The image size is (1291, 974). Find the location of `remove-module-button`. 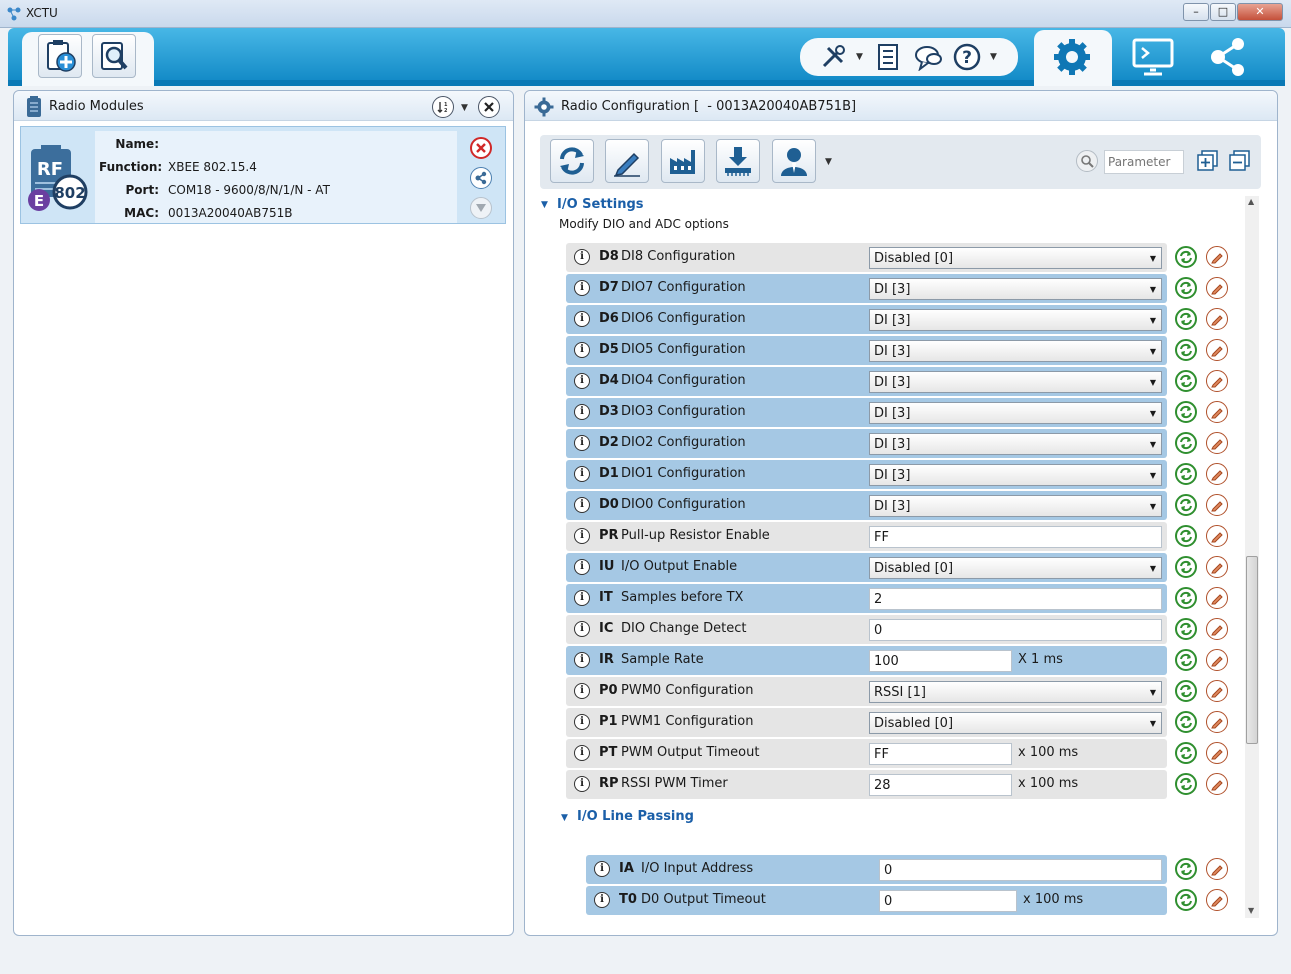

remove-module-button is located at coordinates (481, 148).